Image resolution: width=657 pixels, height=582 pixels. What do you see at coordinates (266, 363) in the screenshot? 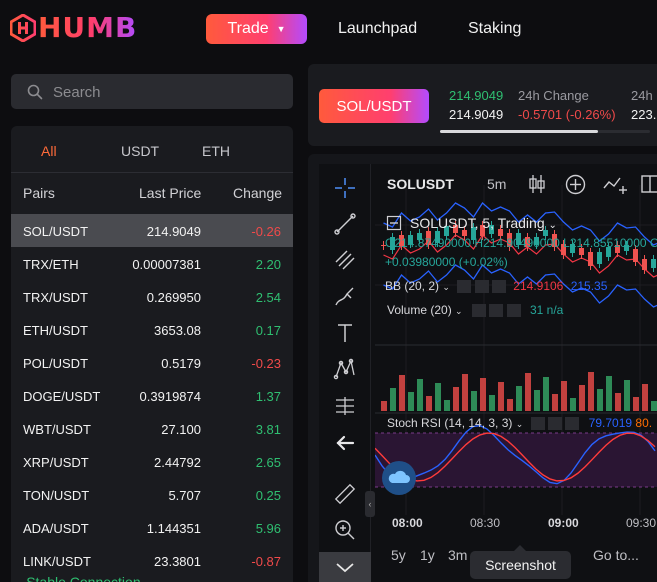
I see `market-row-change: -0.23` at bounding box center [266, 363].